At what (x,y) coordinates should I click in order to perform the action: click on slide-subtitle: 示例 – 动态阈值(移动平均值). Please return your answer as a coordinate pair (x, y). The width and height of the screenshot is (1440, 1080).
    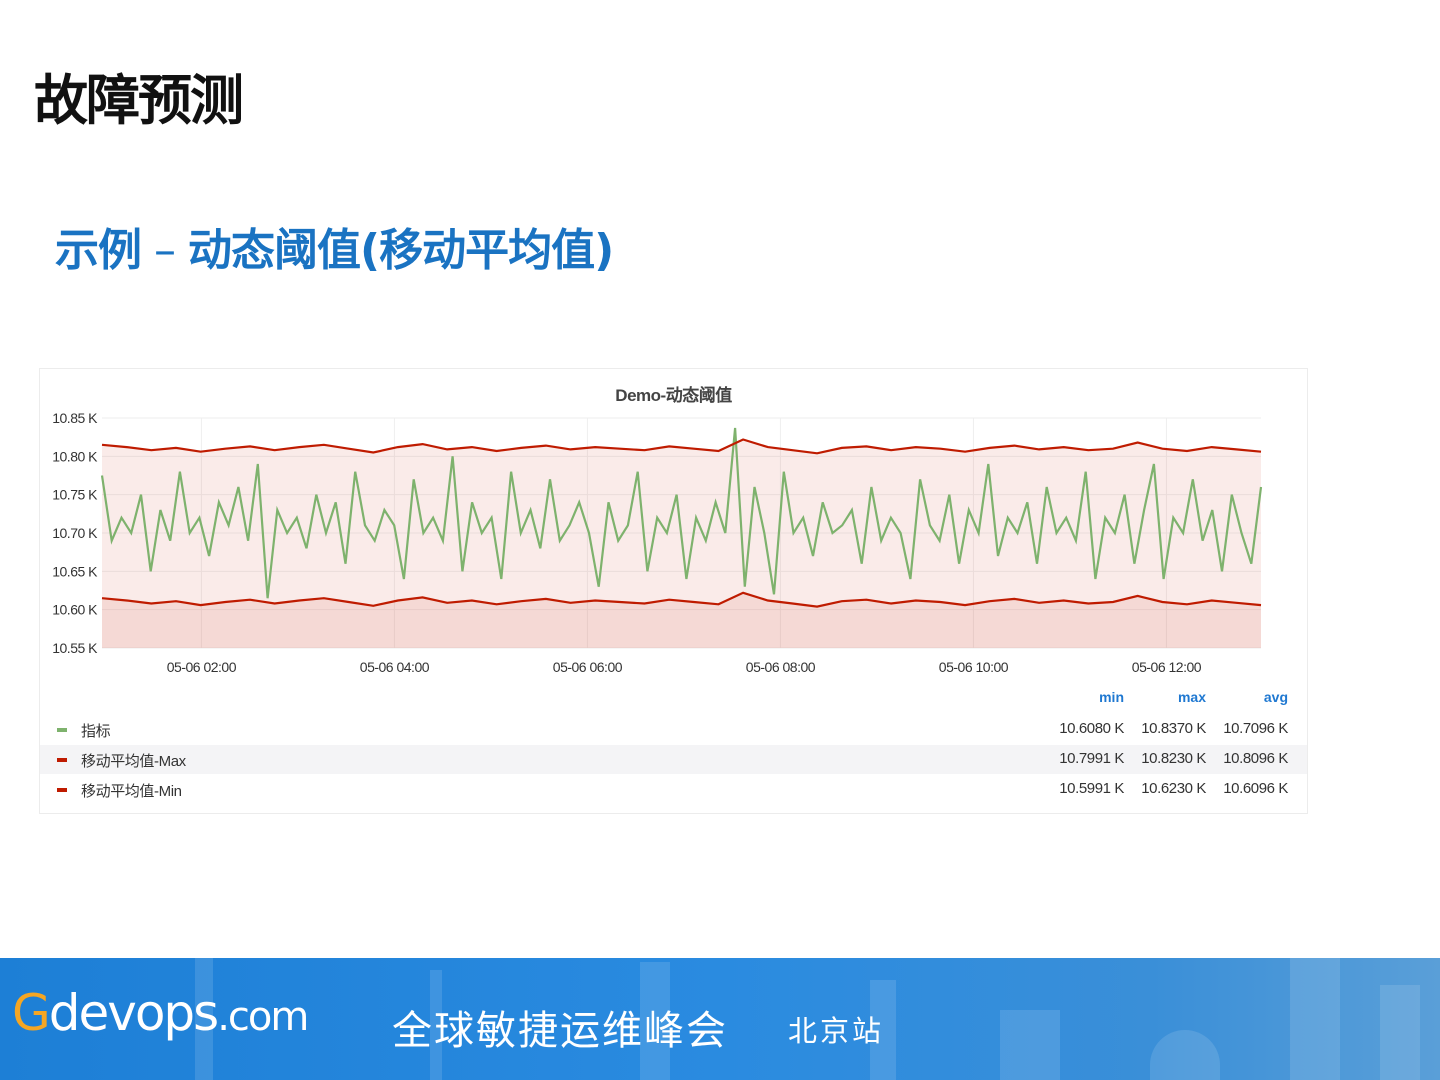
    Looking at the image, I should click on (334, 246).